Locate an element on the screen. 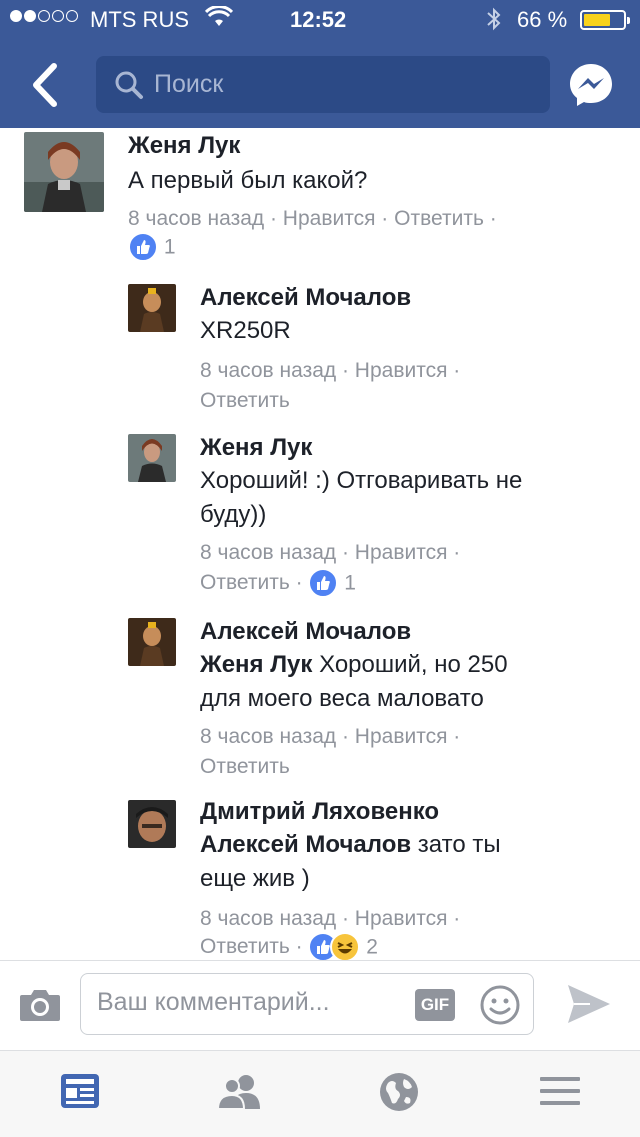 This screenshot has height=1137, width=640. comment-text: XR250R is located at coordinates (245, 330).